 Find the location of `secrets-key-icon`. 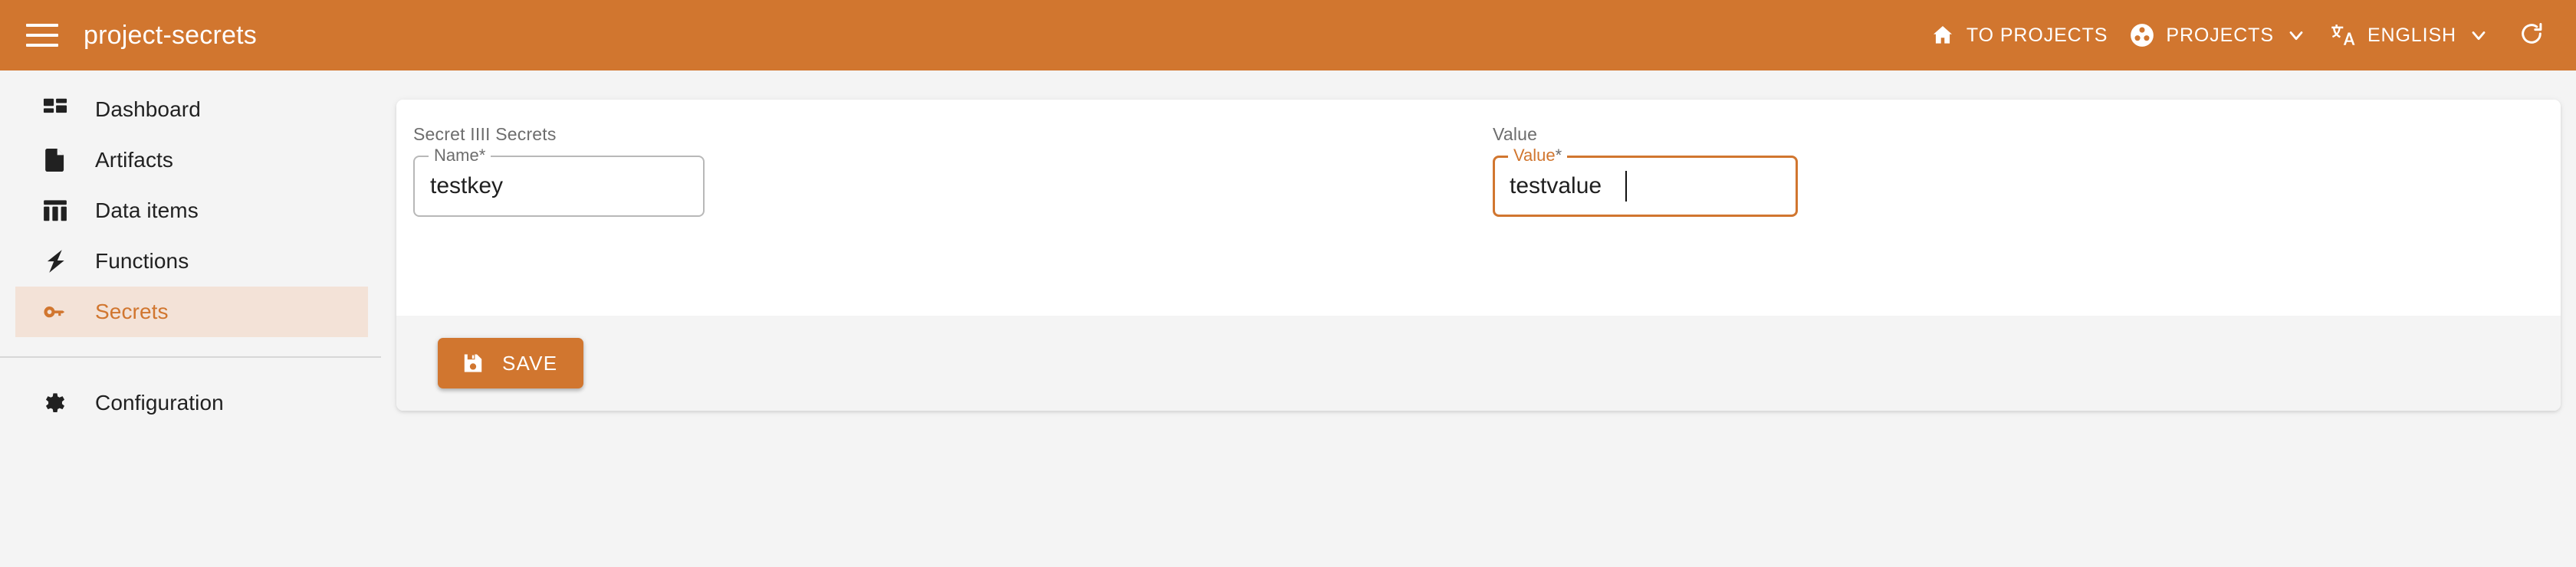

secrets-key-icon is located at coordinates (55, 312).